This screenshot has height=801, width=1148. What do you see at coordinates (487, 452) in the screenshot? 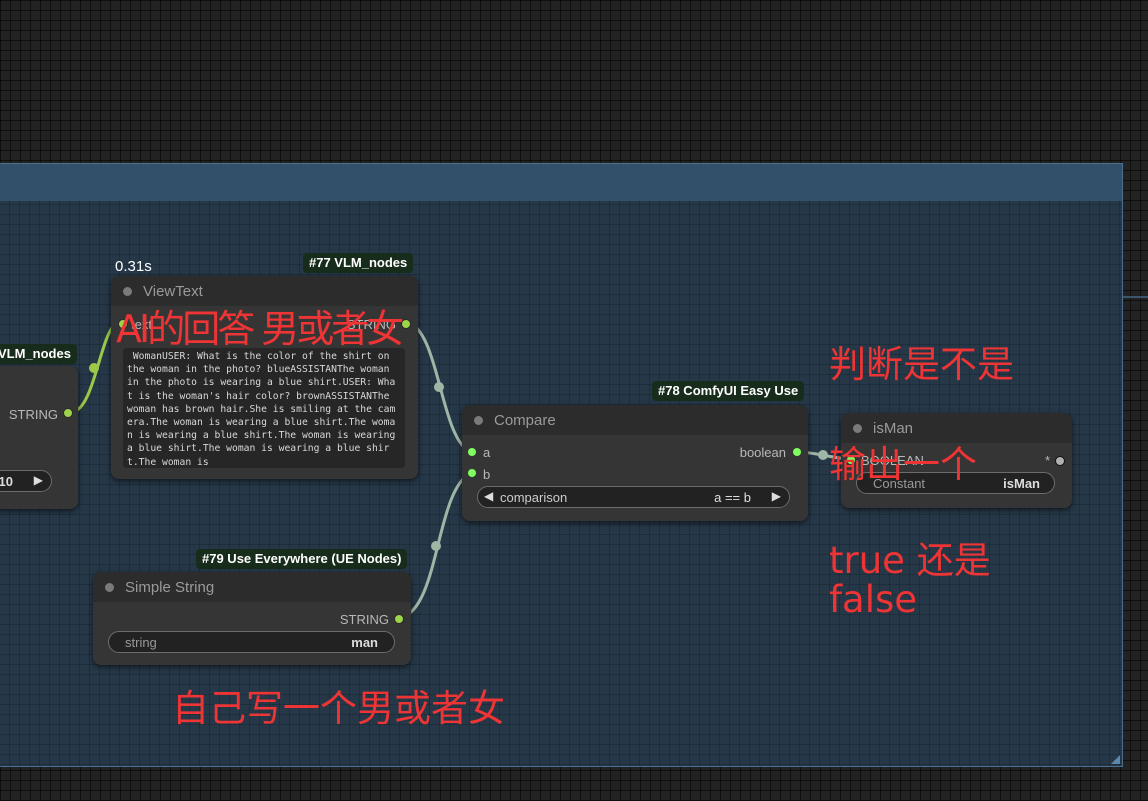
I see `input-label-a: a` at bounding box center [487, 452].